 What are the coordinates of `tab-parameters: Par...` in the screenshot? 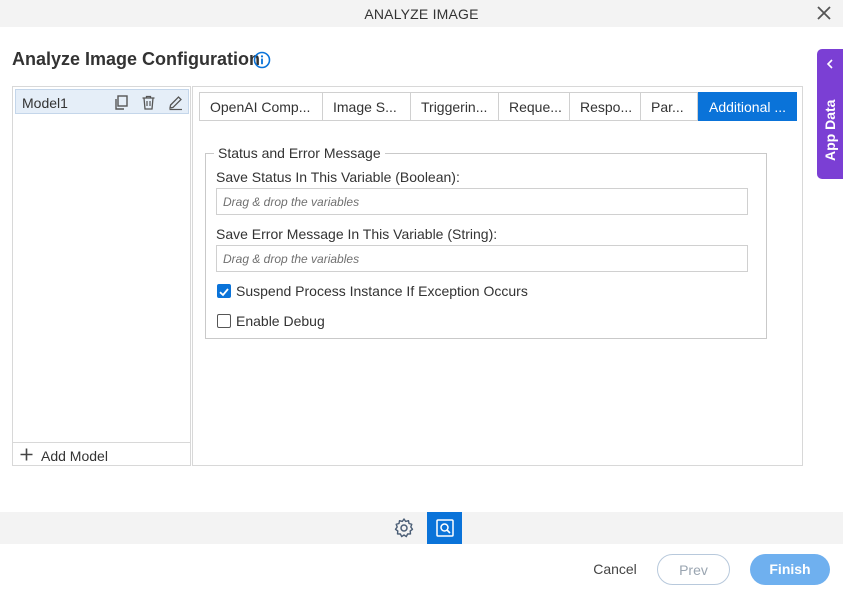 It's located at (669, 106).